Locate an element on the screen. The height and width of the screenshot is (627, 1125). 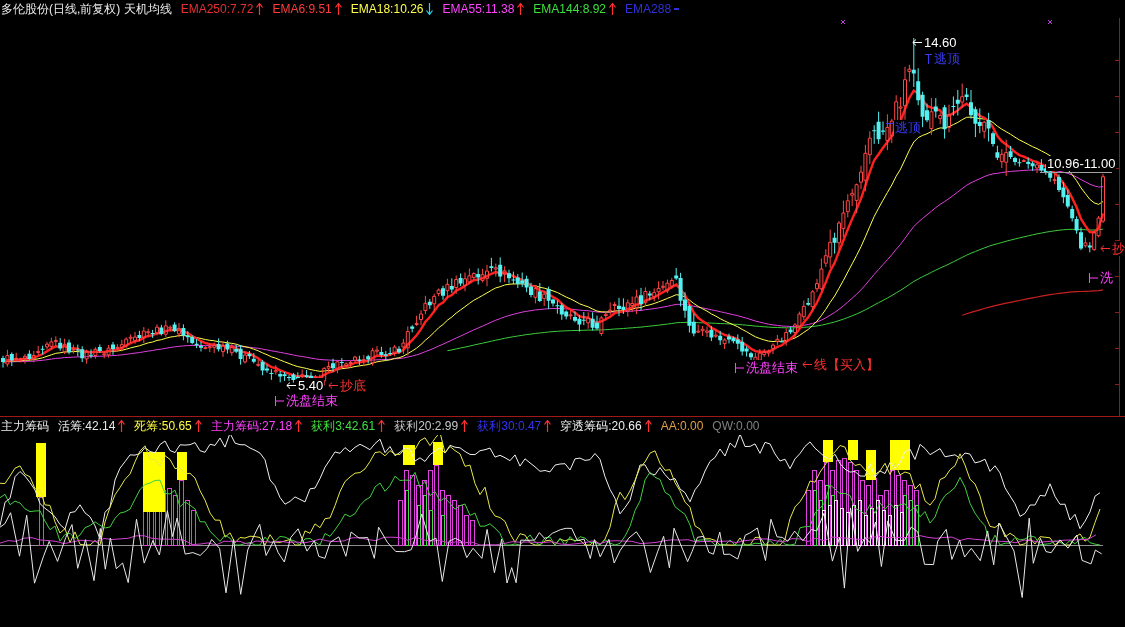
chart-annotation: 洗 is located at coordinates (1106, 277).